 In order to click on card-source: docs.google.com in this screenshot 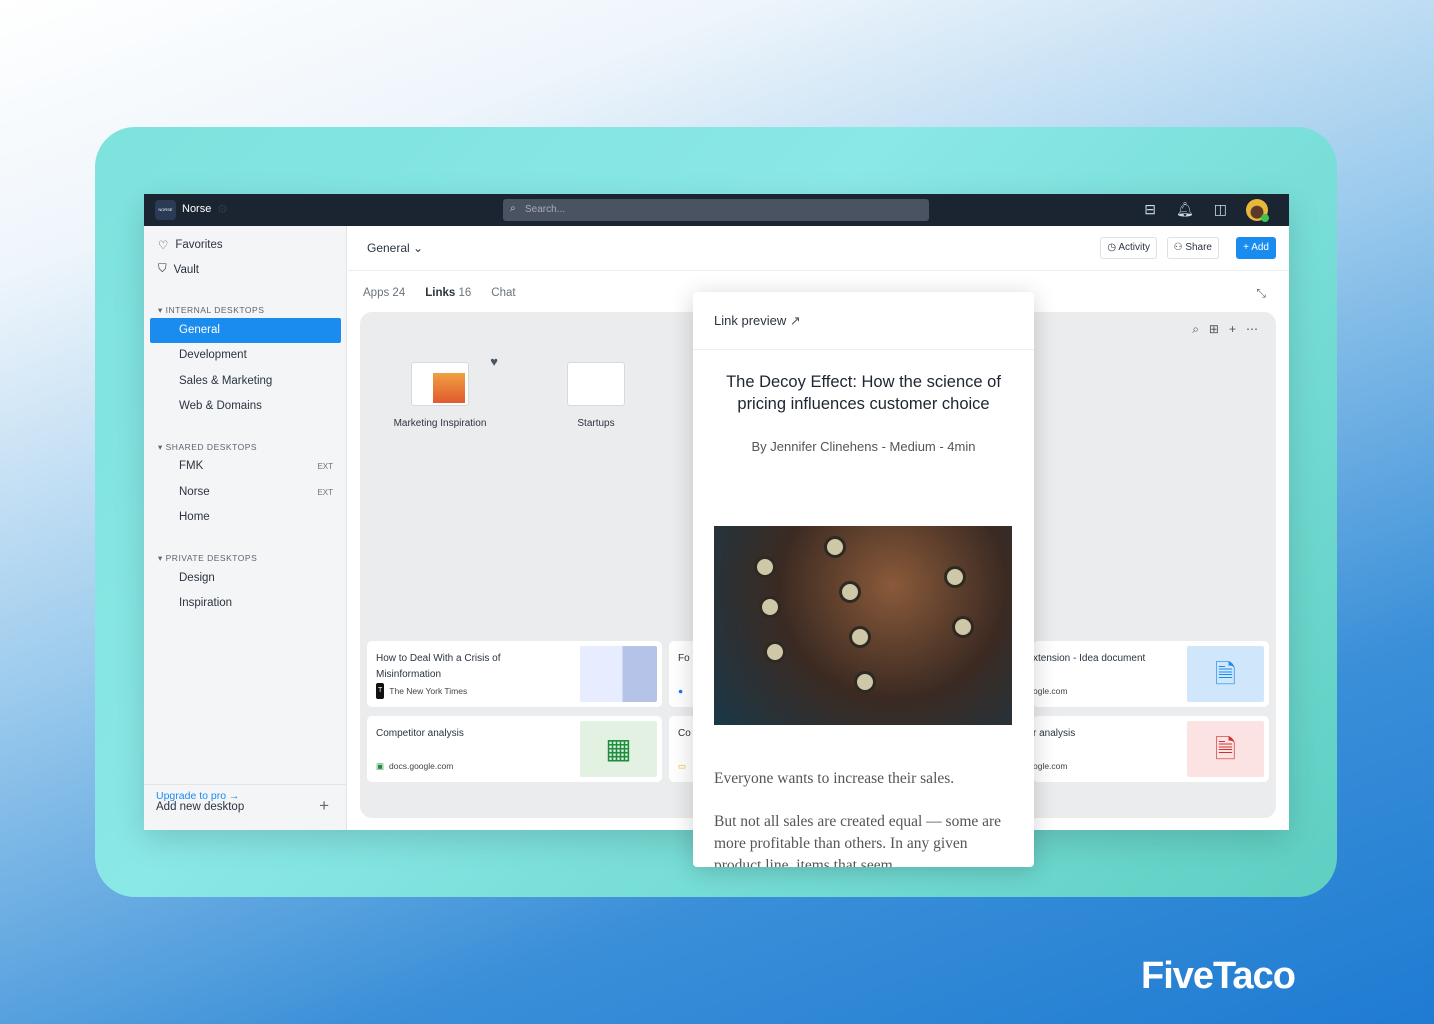, I will do `click(421, 766)`.